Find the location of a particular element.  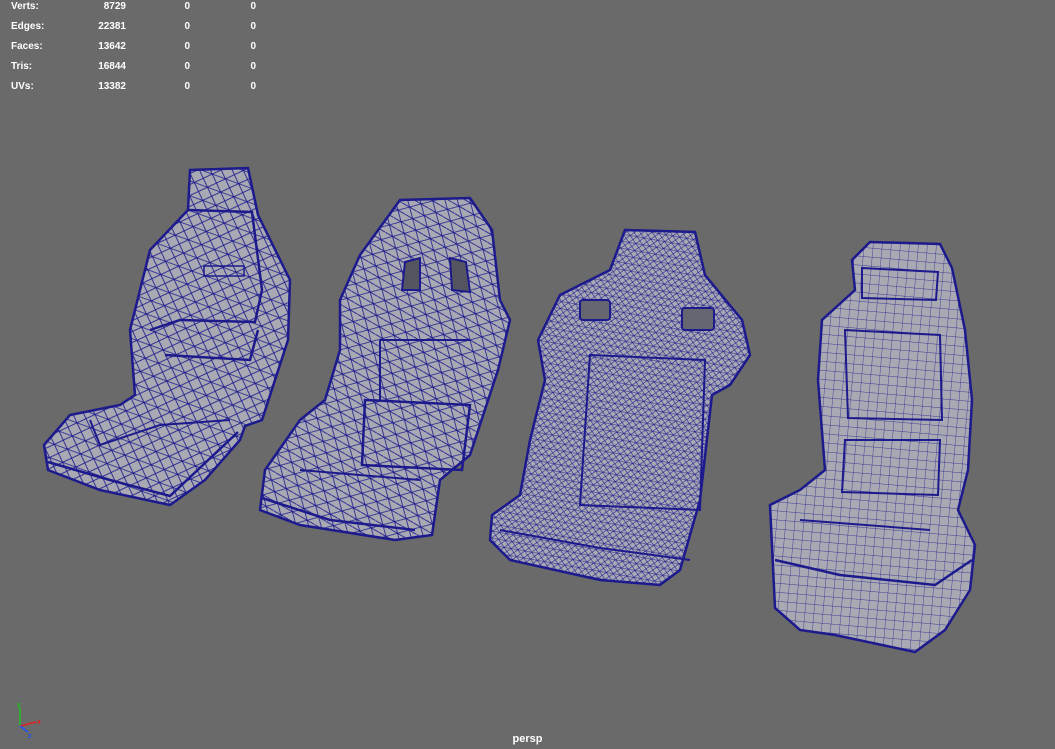

hud-value-object: 13382 is located at coordinates (112, 86).